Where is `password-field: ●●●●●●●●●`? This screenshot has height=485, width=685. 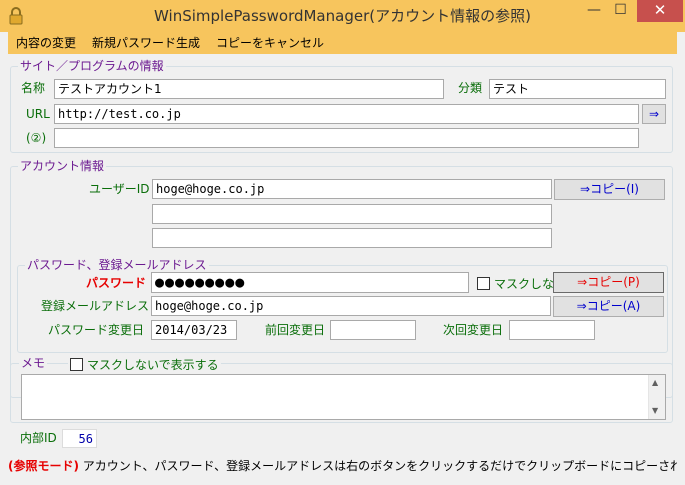 password-field: ●●●●●●●●● is located at coordinates (310, 282).